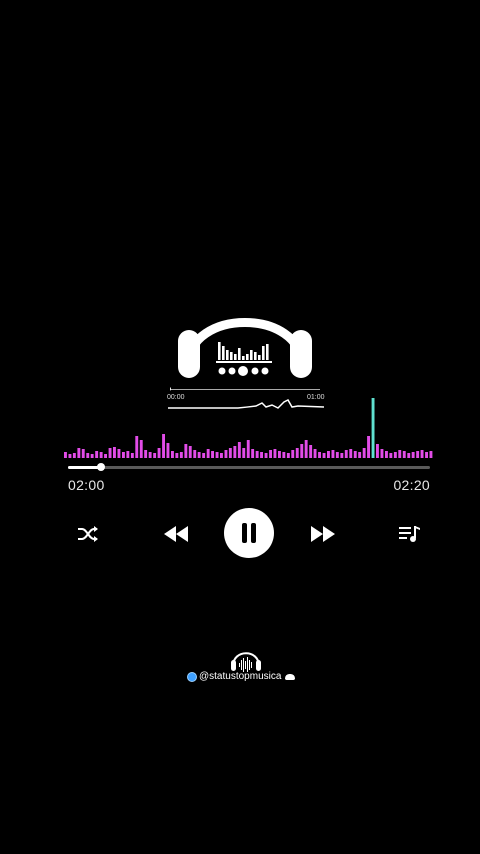 The image size is (480, 854). I want to click on fast-forward-icon, so click(323, 534).